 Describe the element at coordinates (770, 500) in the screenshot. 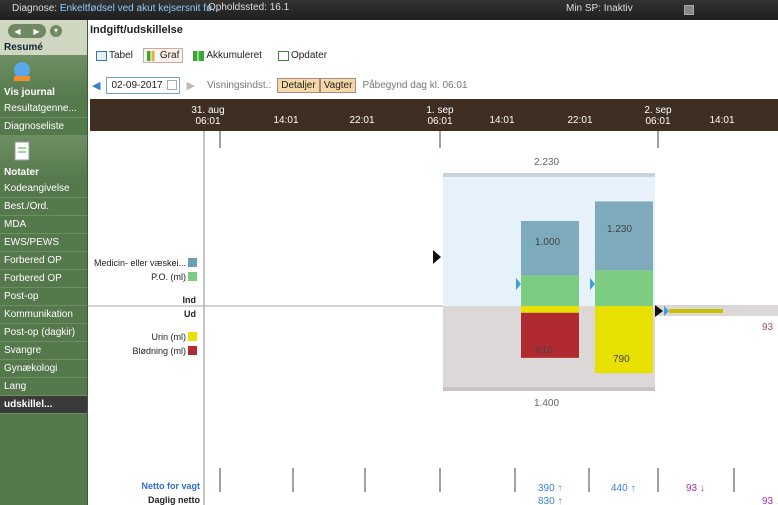

I see `daily-netto-value: 93 ↓` at that location.